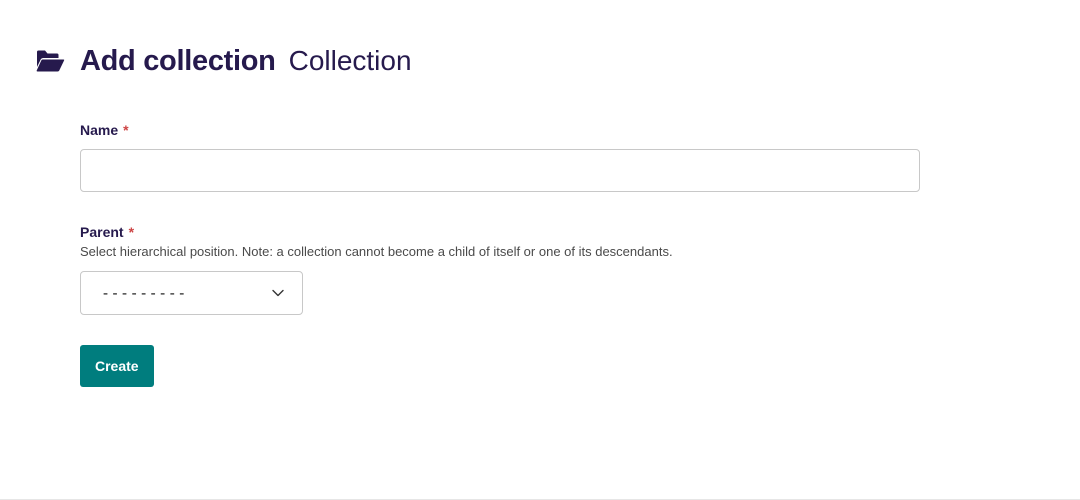 Image resolution: width=1080 pixels, height=500 pixels. What do you see at coordinates (191, 293) in the screenshot?
I see `parent-select: ---------` at bounding box center [191, 293].